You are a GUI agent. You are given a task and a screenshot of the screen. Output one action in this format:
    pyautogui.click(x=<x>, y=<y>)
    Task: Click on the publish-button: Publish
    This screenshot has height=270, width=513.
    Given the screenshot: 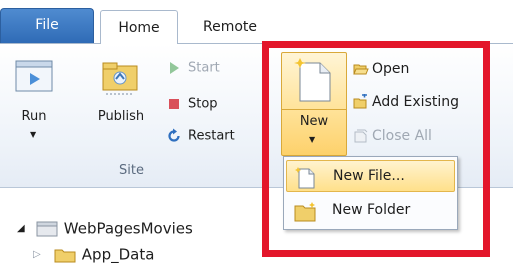 What is the action you would take?
    pyautogui.click(x=121, y=106)
    